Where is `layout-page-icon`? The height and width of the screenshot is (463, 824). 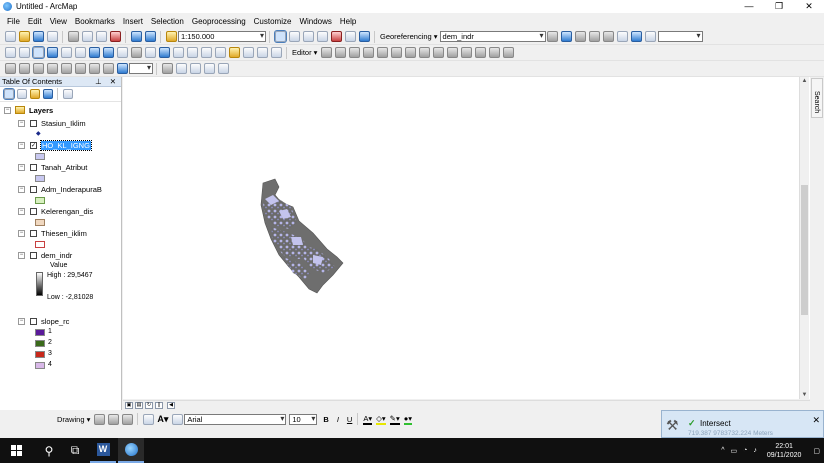
layout-page-icon is located at coordinates (167, 68).